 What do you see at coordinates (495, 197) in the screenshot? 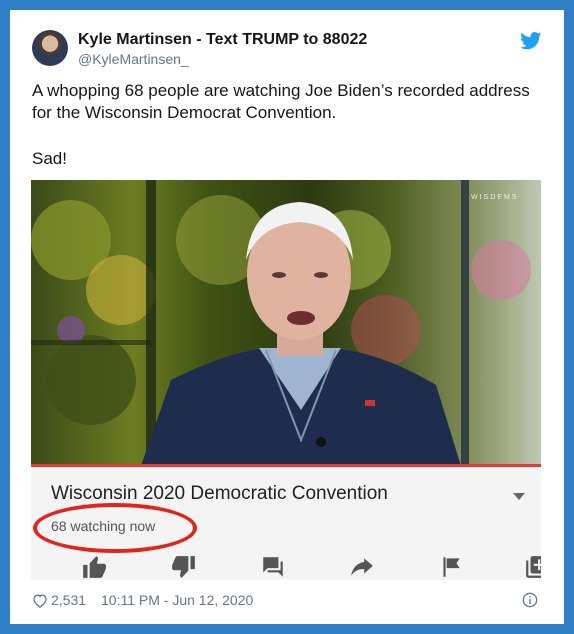
I see `video-watermark: WISDEMS` at bounding box center [495, 197].